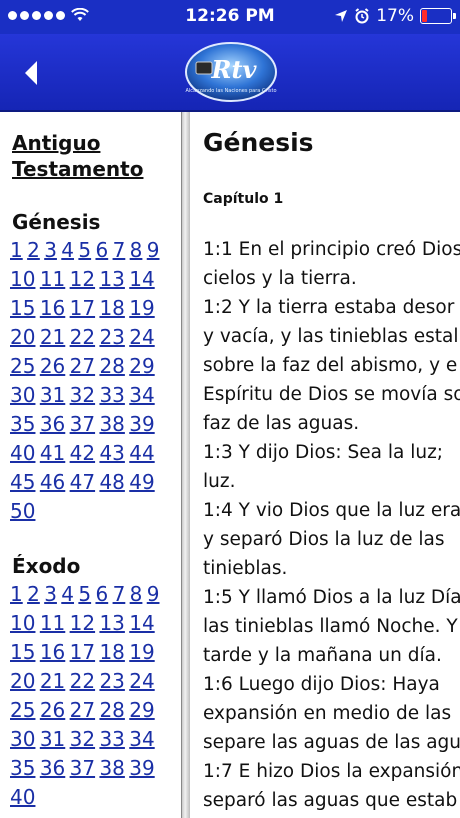  Describe the element at coordinates (82, 482) in the screenshot. I see `chapter-link: 47` at that location.